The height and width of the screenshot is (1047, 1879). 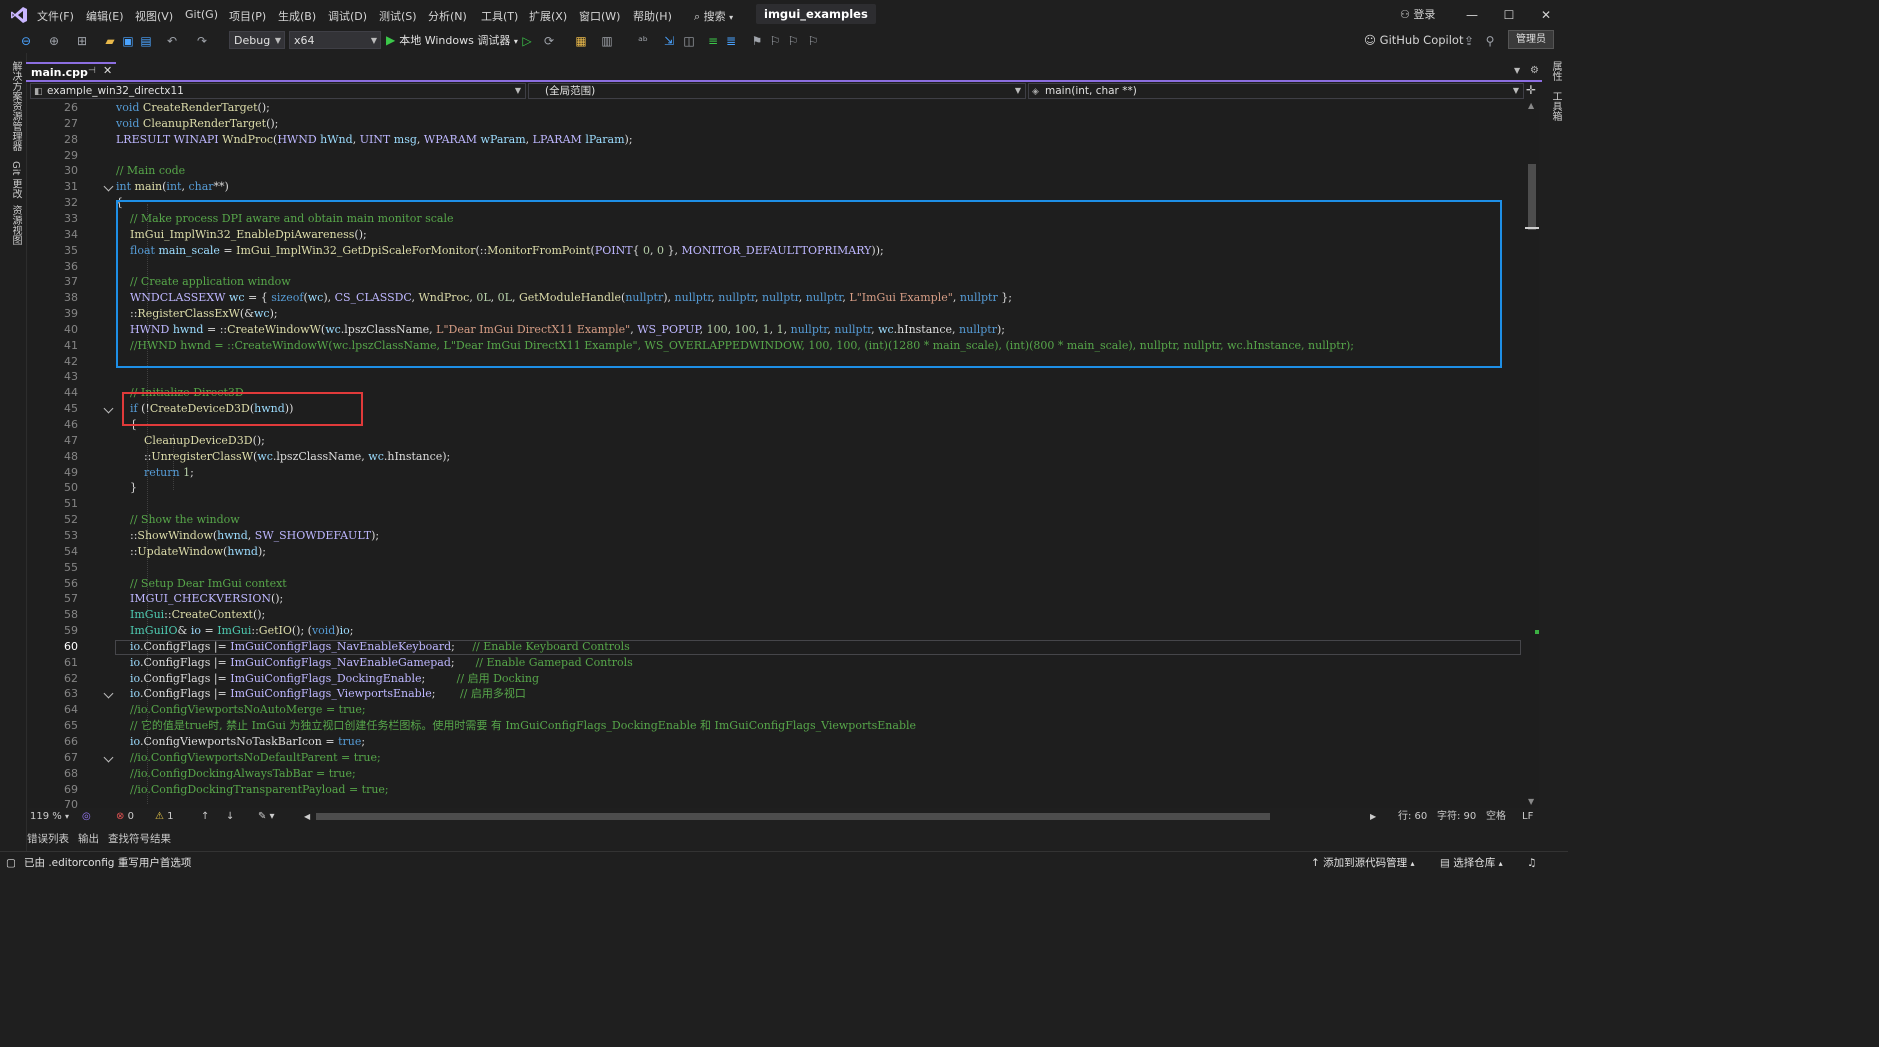 What do you see at coordinates (776, 552) in the screenshot?
I see `code-line: 54 ::UpdateWindow(hwnd);` at bounding box center [776, 552].